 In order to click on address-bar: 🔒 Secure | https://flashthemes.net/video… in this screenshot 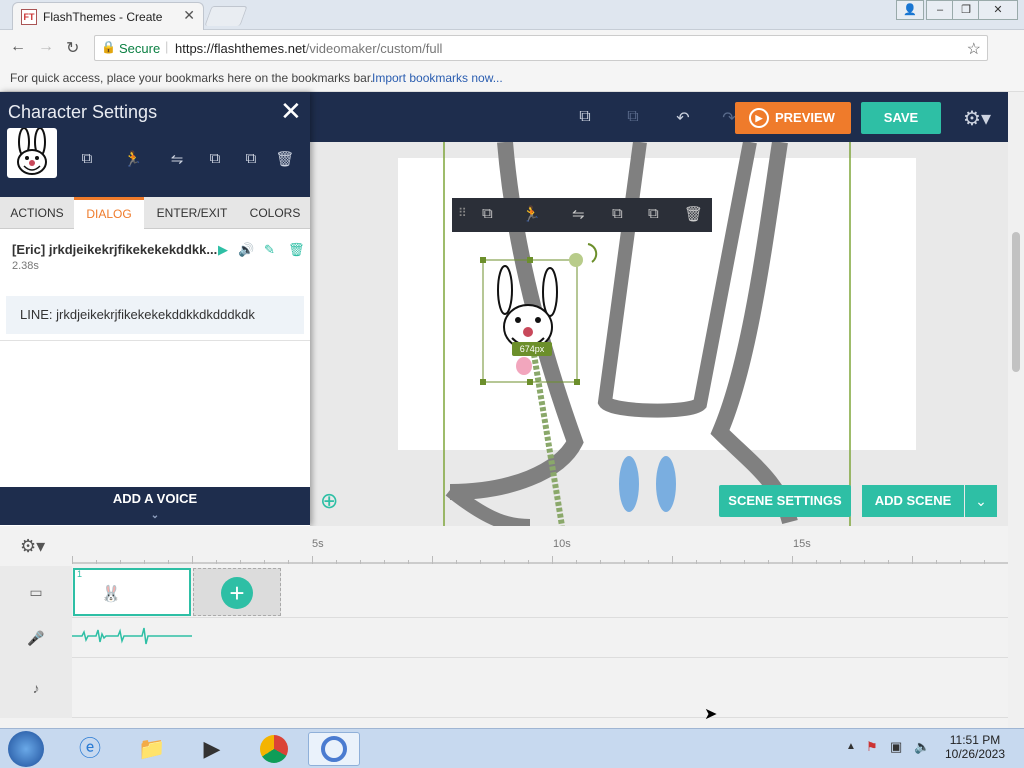, I will do `click(541, 48)`.